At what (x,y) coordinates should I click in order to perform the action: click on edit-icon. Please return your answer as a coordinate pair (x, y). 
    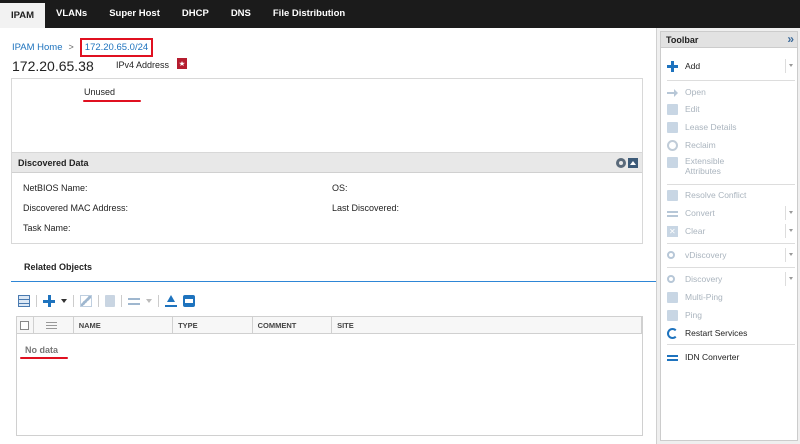
    Looking at the image, I should click on (672, 109).